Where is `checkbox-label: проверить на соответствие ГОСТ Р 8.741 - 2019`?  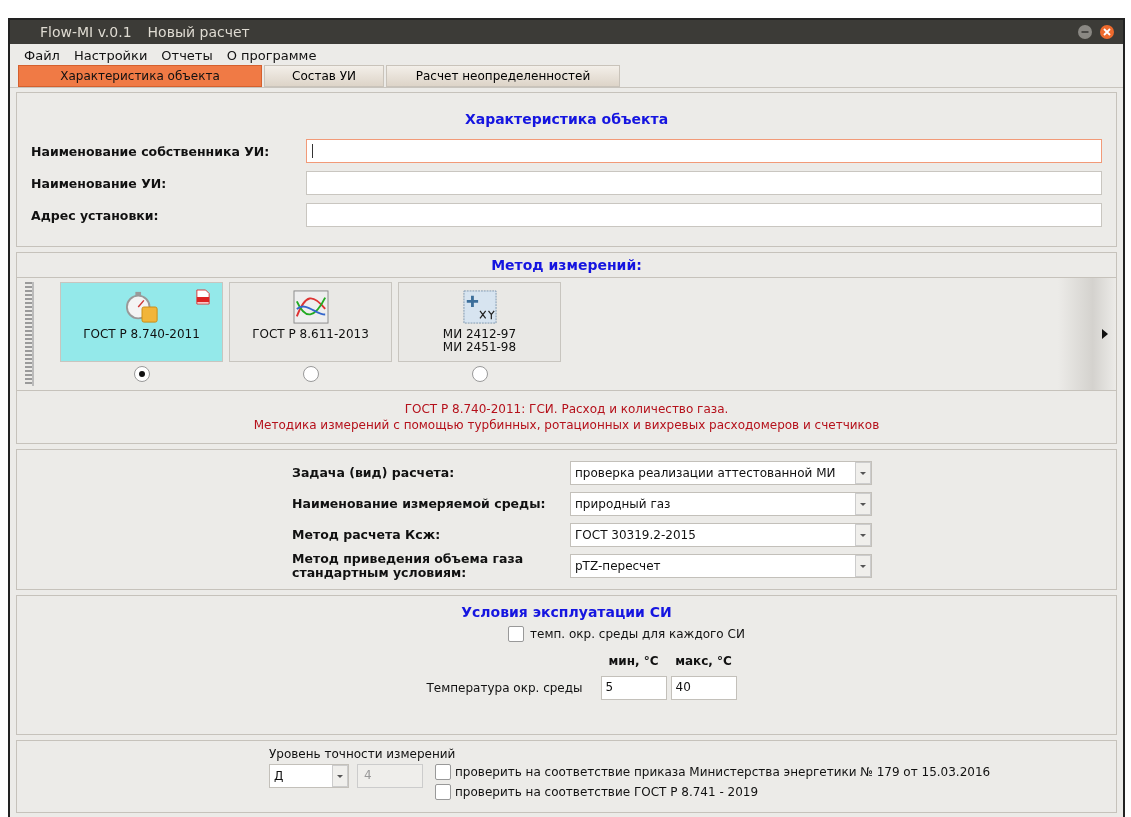
checkbox-label: проверить на соответствие ГОСТ Р 8.741 - 2019 is located at coordinates (607, 792).